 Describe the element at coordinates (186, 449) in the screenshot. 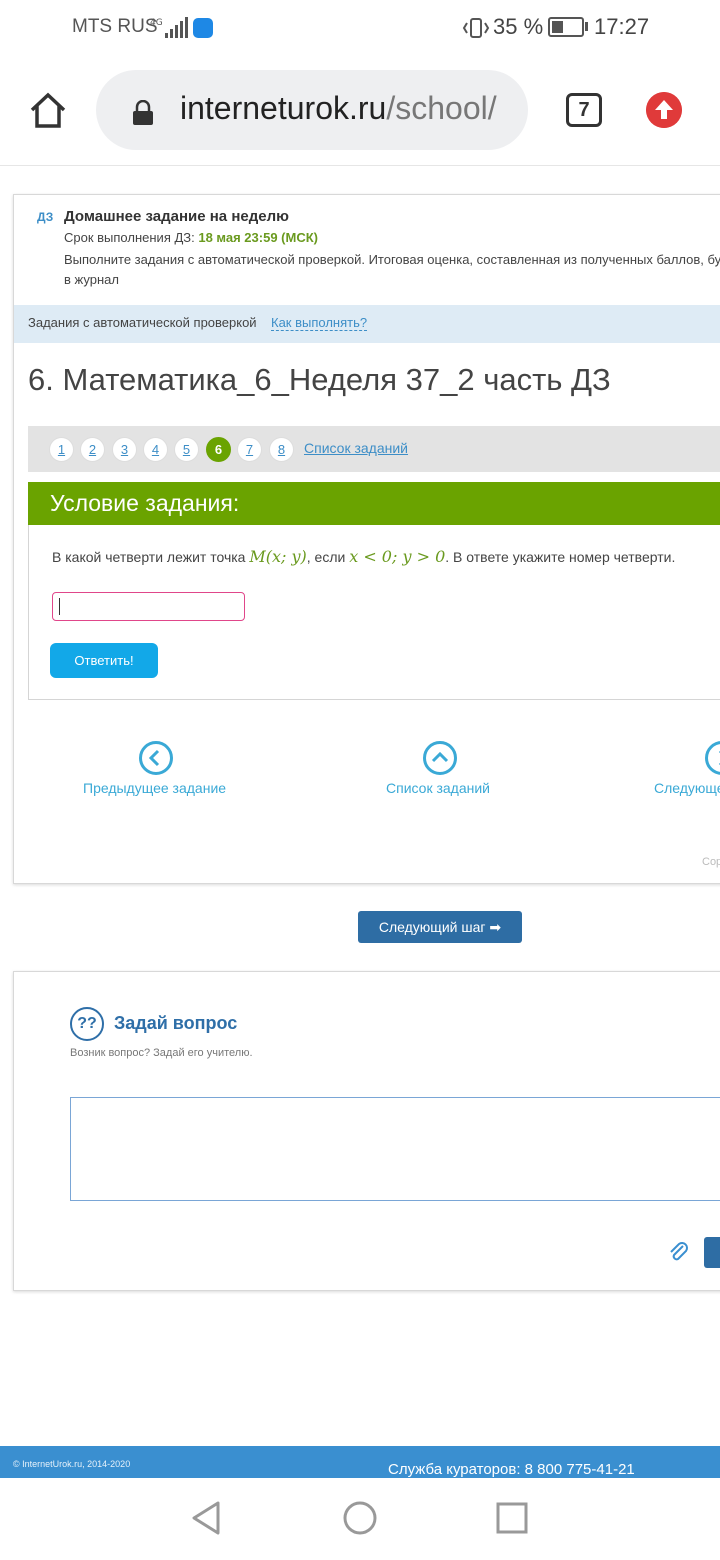

I see `pager-page-5: 5` at that location.